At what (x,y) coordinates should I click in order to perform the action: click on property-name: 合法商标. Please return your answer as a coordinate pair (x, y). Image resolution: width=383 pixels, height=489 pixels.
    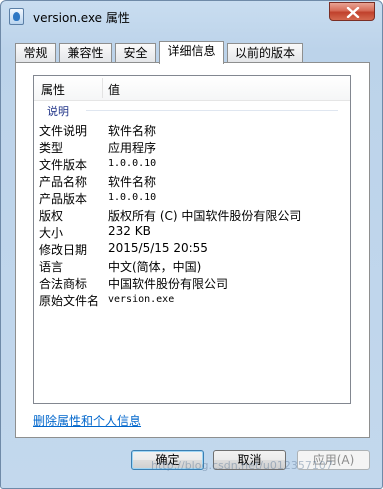
    Looking at the image, I should click on (63, 284).